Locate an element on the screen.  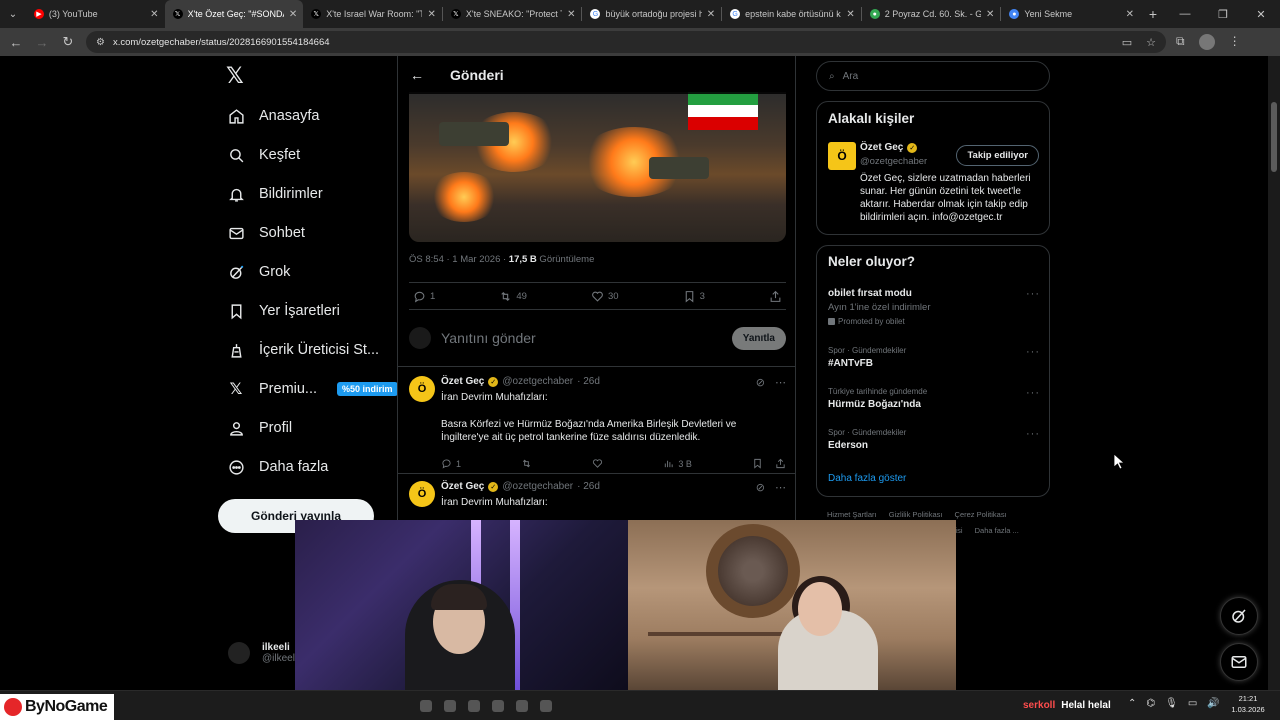
system-clock: 21:21 1.03.2026 is located at coordinates (1248, 704).